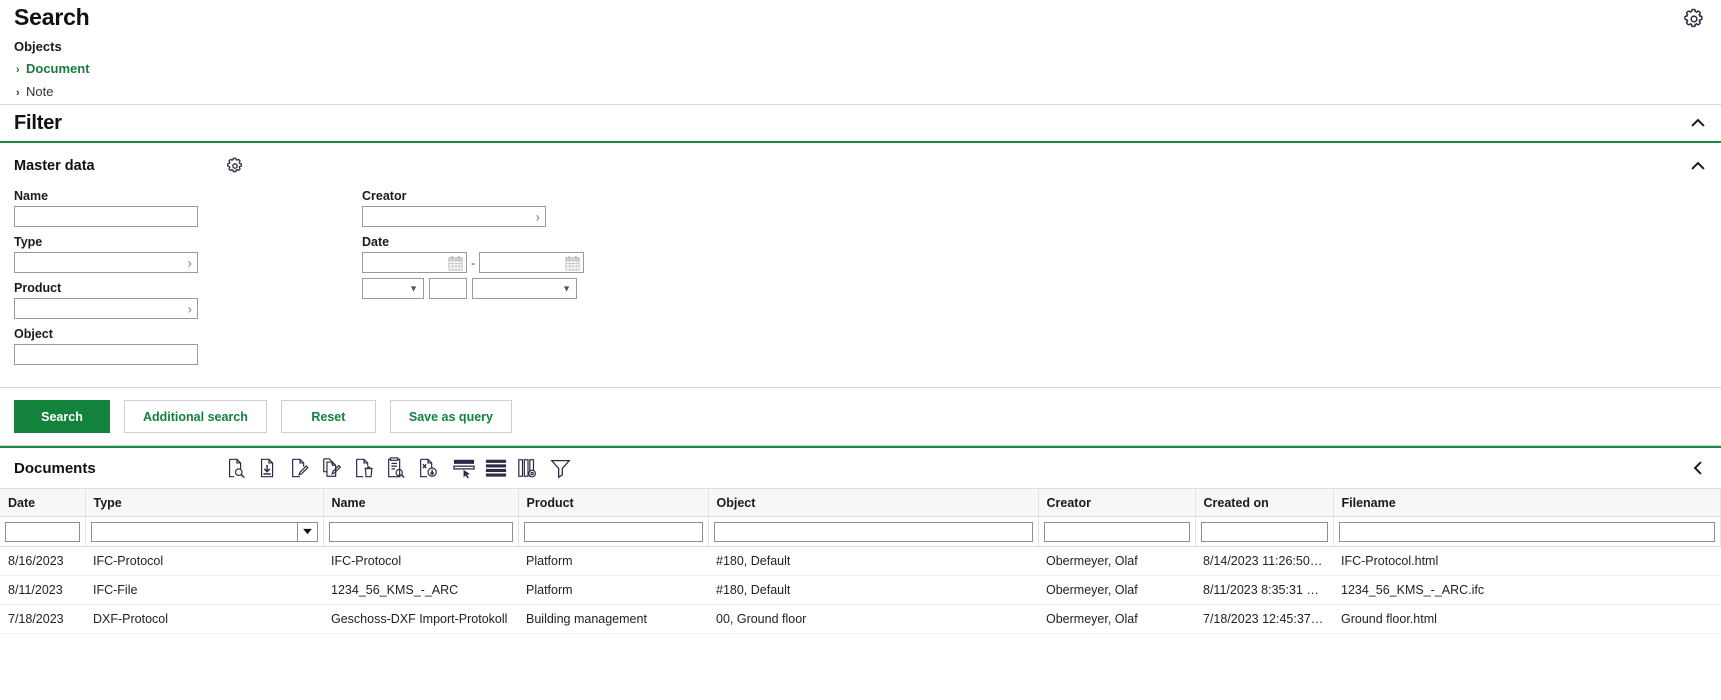 Image resolution: width=1721 pixels, height=700 pixels. I want to click on field-label-type: Type, so click(28, 242).